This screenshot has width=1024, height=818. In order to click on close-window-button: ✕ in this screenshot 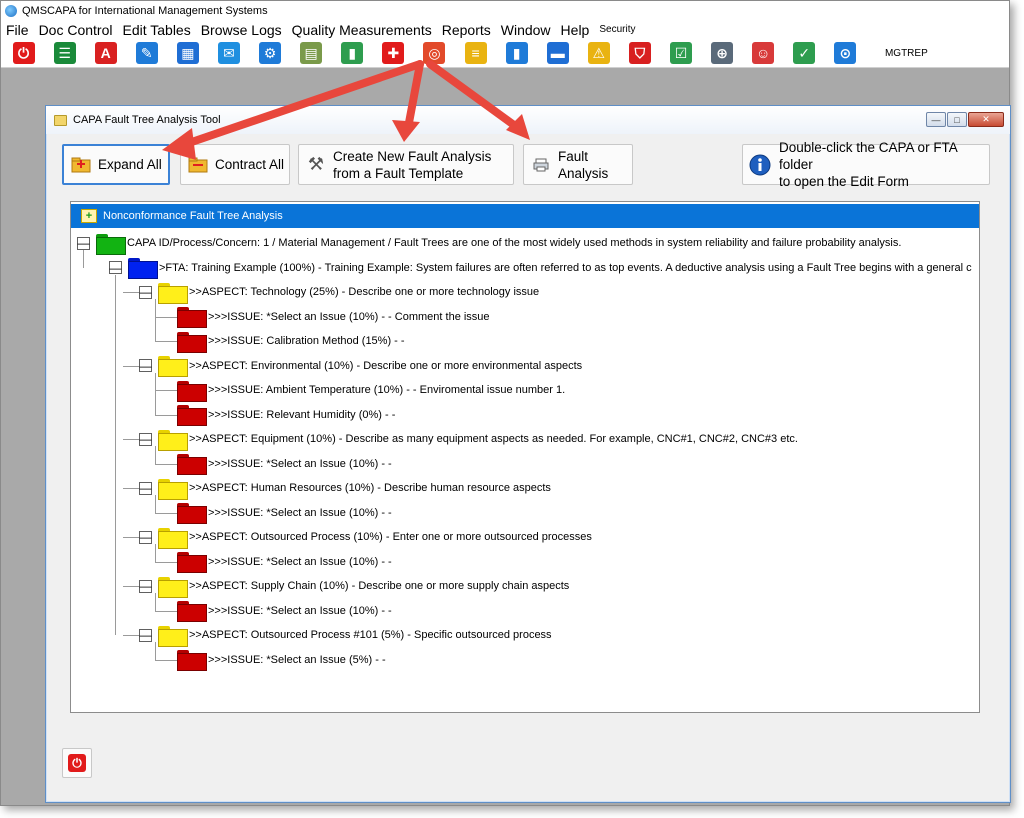, I will do `click(986, 119)`.